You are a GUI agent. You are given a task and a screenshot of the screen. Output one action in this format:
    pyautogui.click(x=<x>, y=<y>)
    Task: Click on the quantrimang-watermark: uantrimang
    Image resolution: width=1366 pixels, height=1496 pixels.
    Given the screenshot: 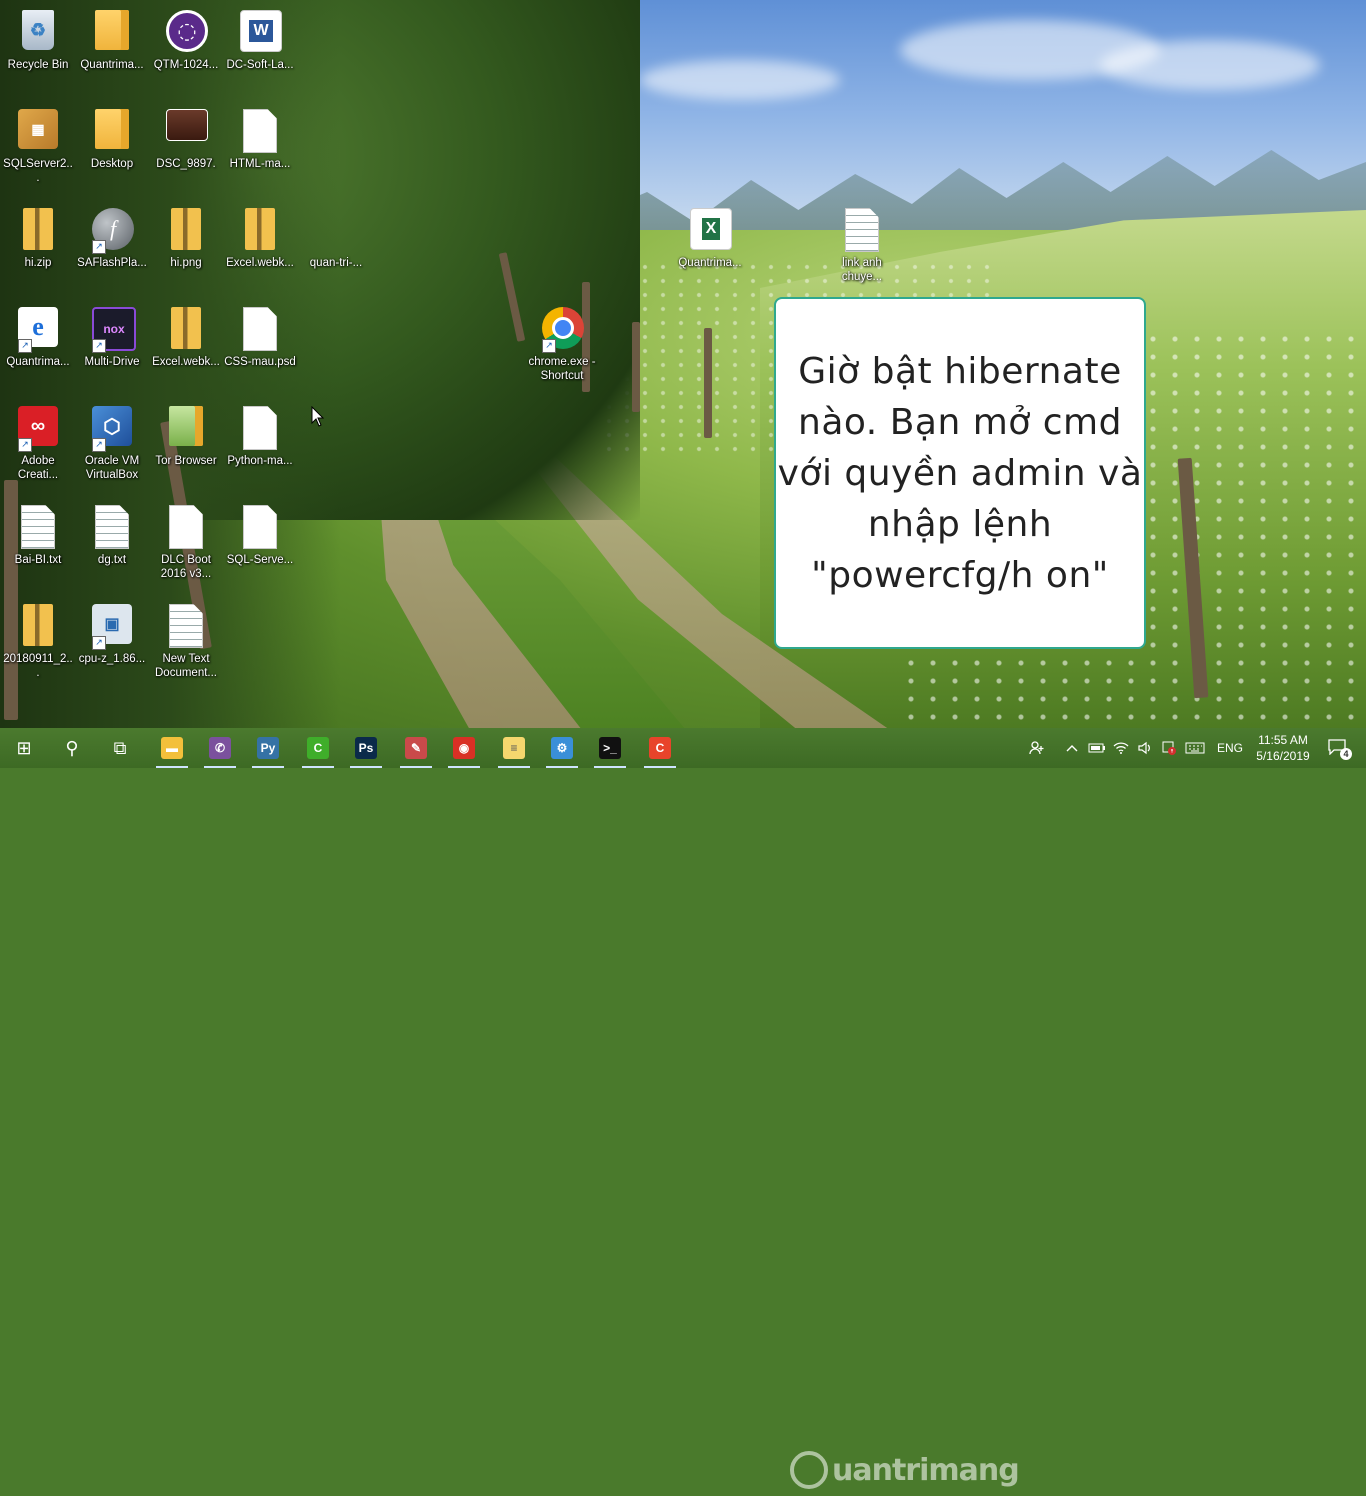 What is the action you would take?
    pyautogui.click(x=905, y=1470)
    